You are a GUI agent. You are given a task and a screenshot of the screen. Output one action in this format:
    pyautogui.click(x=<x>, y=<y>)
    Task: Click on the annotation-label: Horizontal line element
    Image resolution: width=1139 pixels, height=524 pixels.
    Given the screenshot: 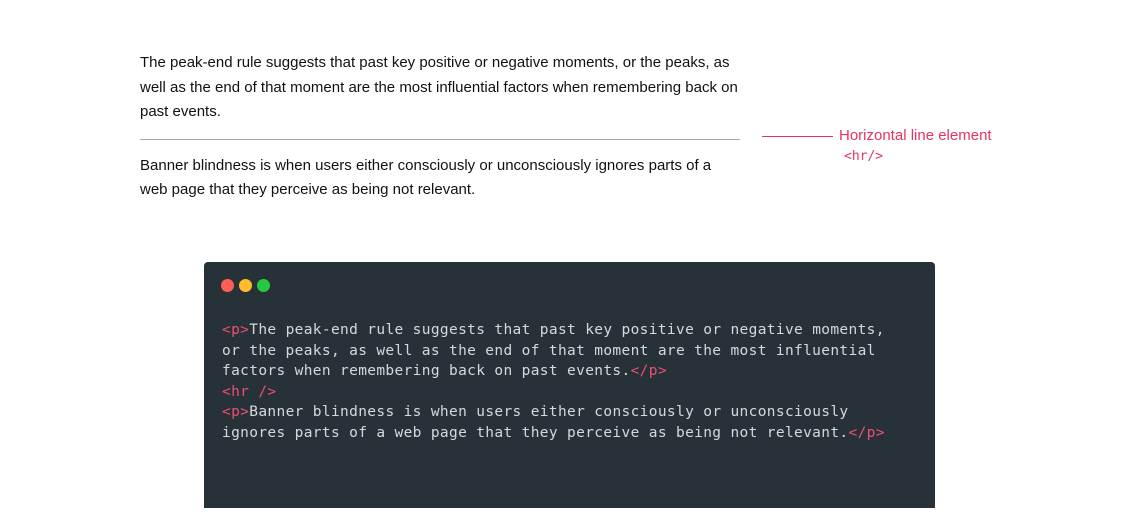 What is the action you would take?
    pyautogui.click(x=915, y=135)
    